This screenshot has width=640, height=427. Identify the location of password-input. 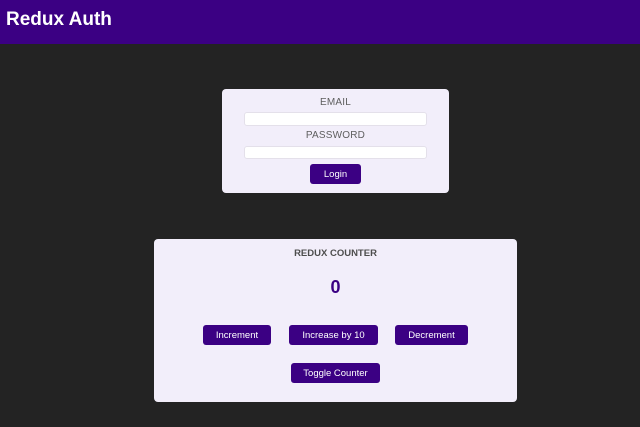
(335, 152).